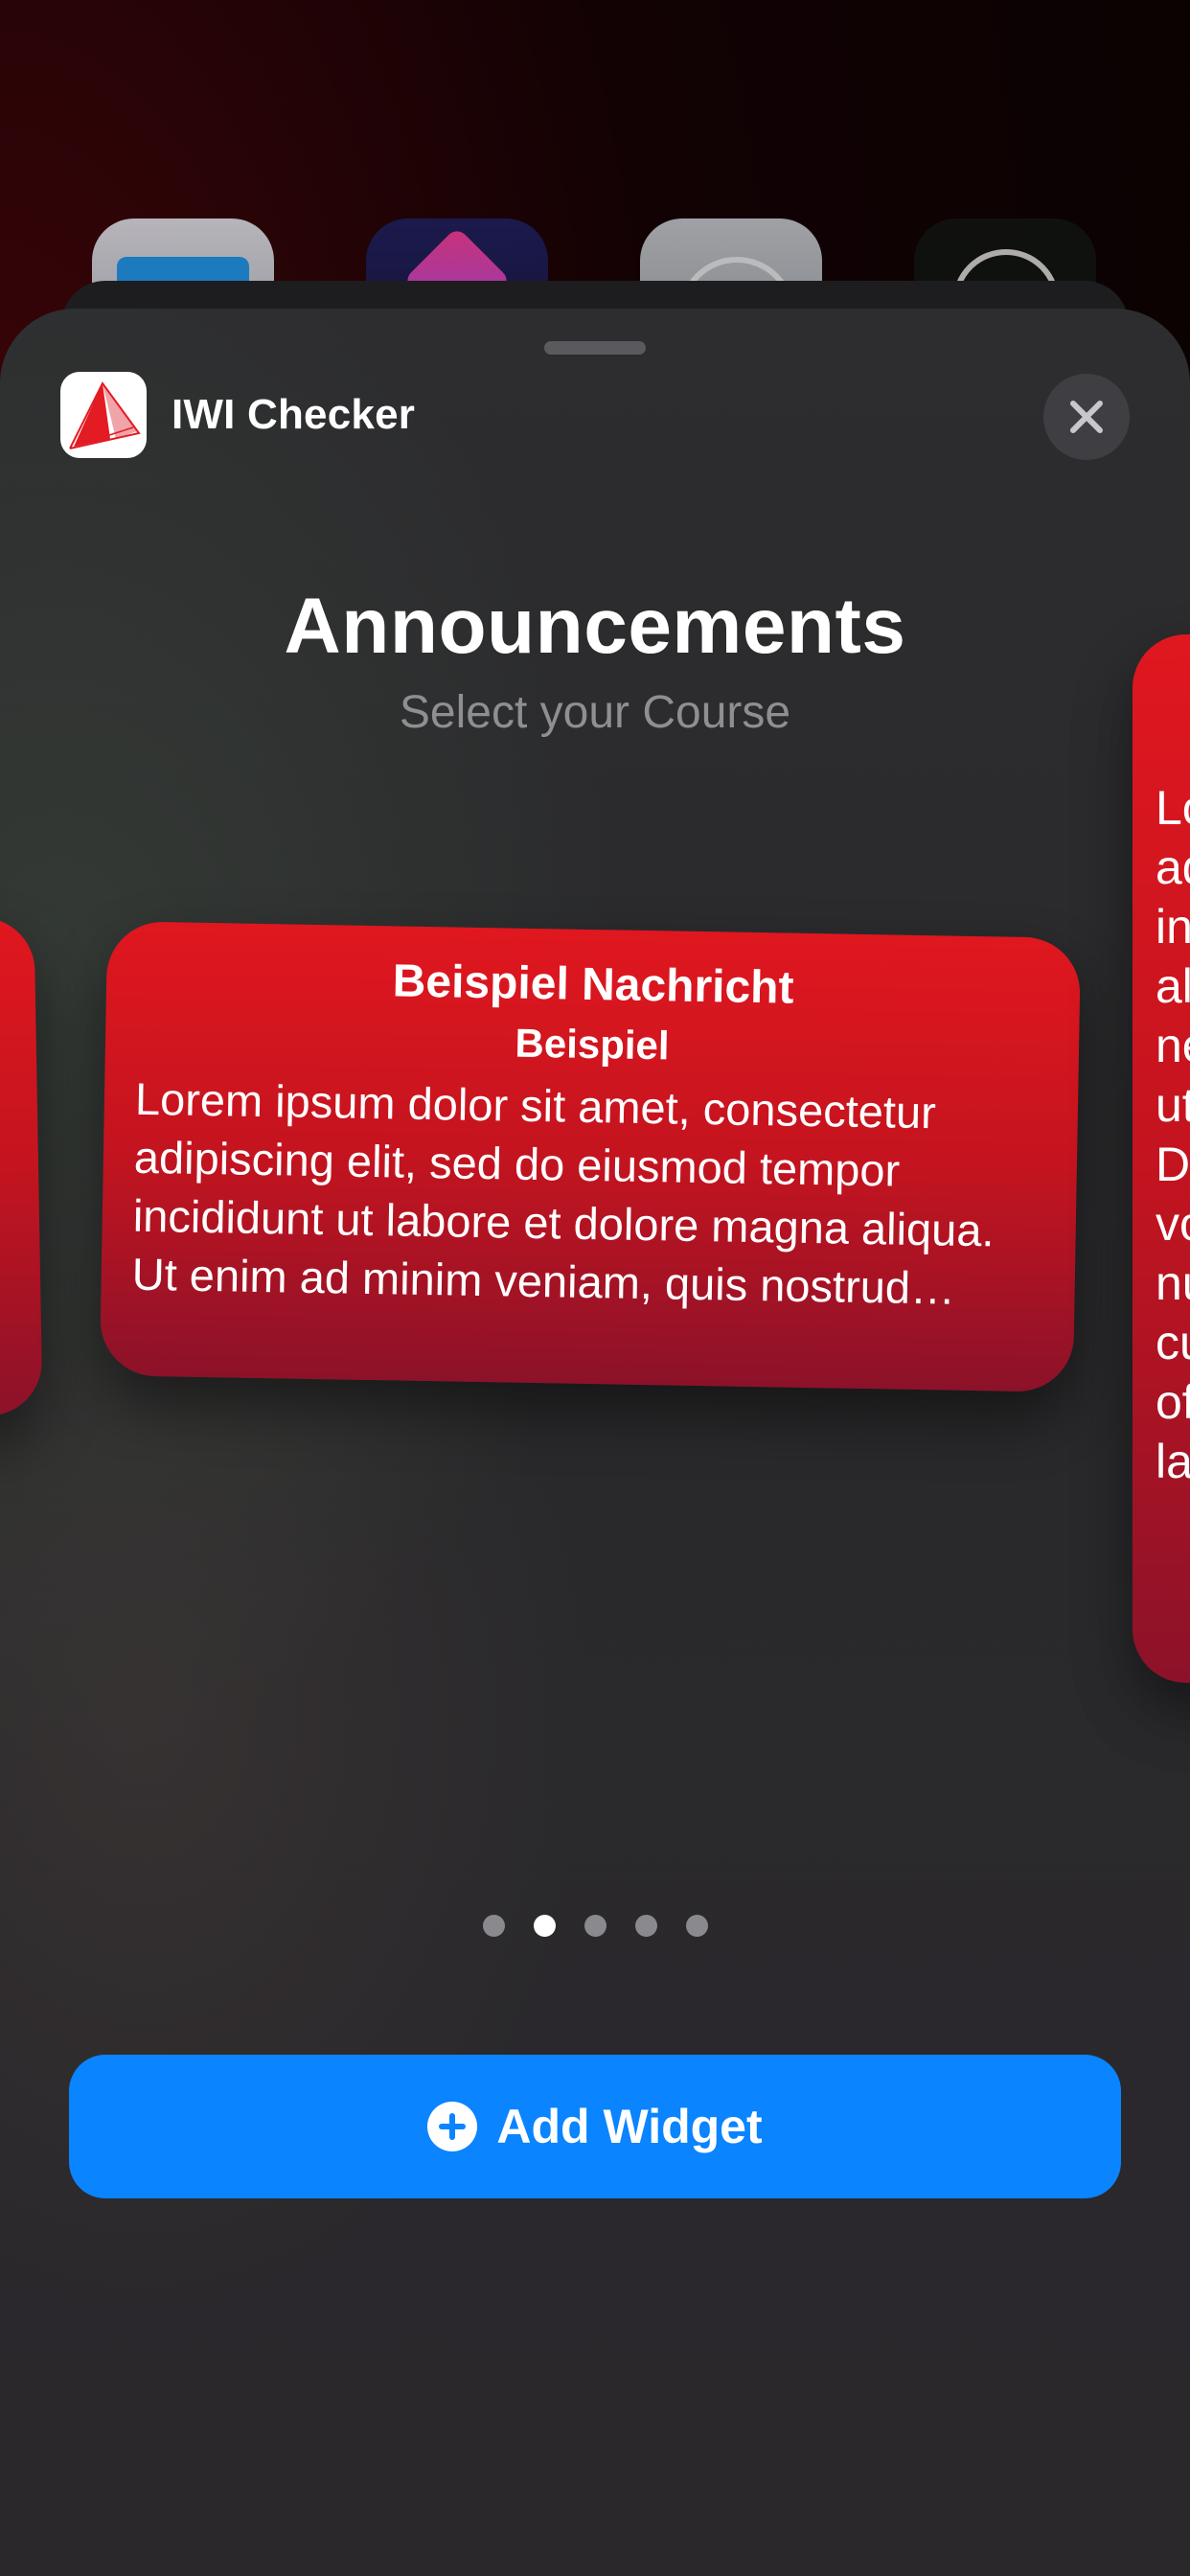 The image size is (1190, 2576). I want to click on widget-large-line: ad, so click(1173, 867).